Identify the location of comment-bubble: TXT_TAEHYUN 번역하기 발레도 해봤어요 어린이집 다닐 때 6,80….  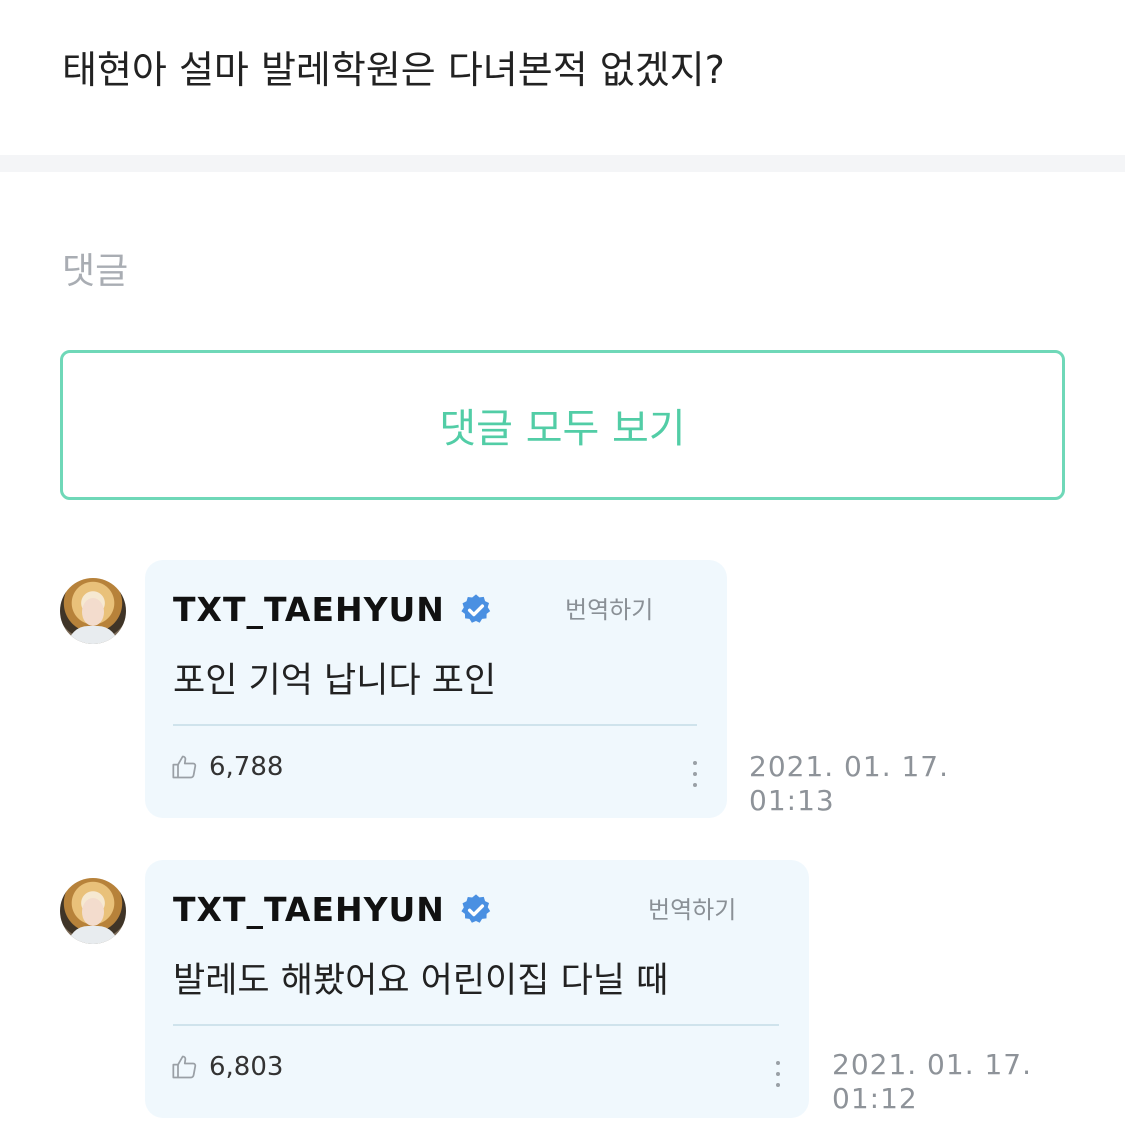
(477, 989).